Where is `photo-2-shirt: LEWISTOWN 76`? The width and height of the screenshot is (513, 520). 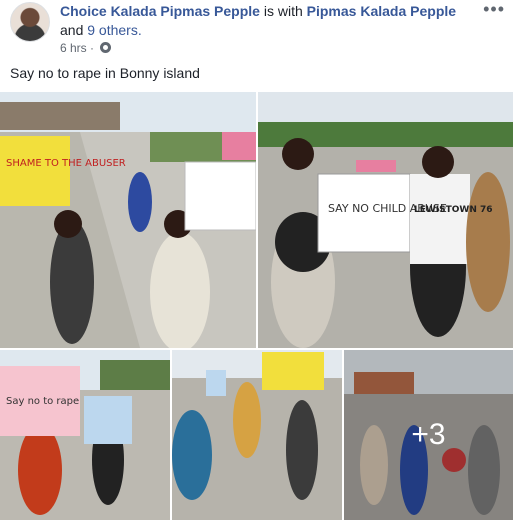 photo-2-shirt: LEWISTOWN 76 is located at coordinates (453, 210).